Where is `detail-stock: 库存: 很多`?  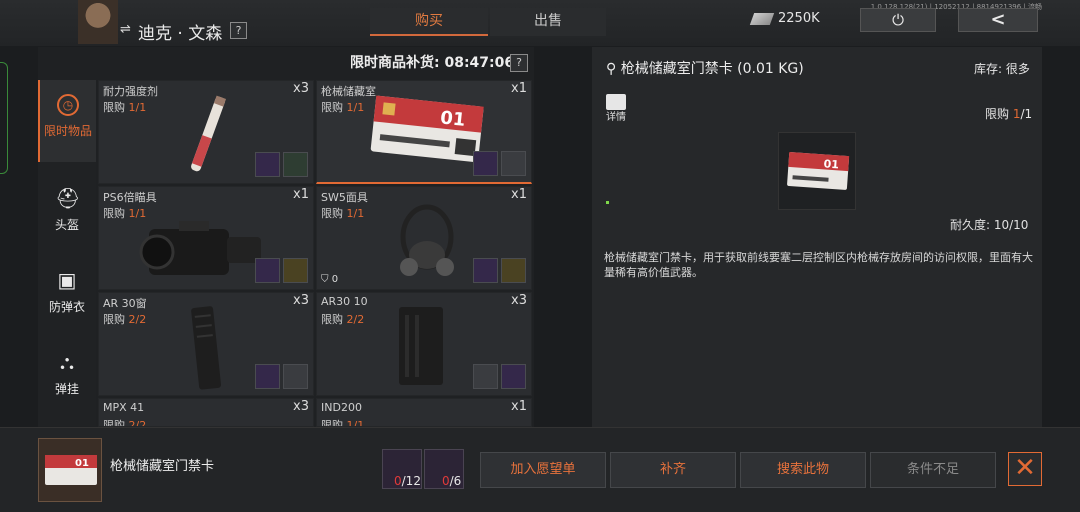
detail-stock: 库存: 很多 is located at coordinates (1002, 69).